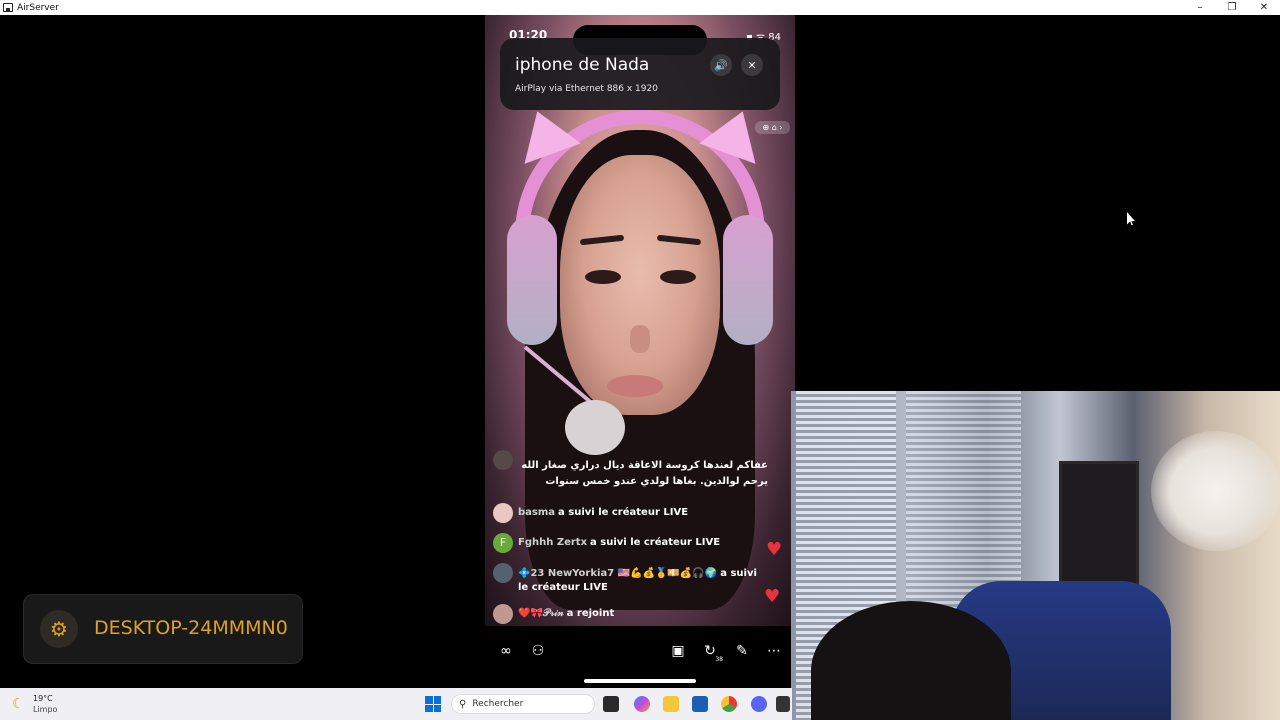 The height and width of the screenshot is (720, 1280). Describe the element at coordinates (1131, 218) in the screenshot. I see `mouse-cursor` at that location.